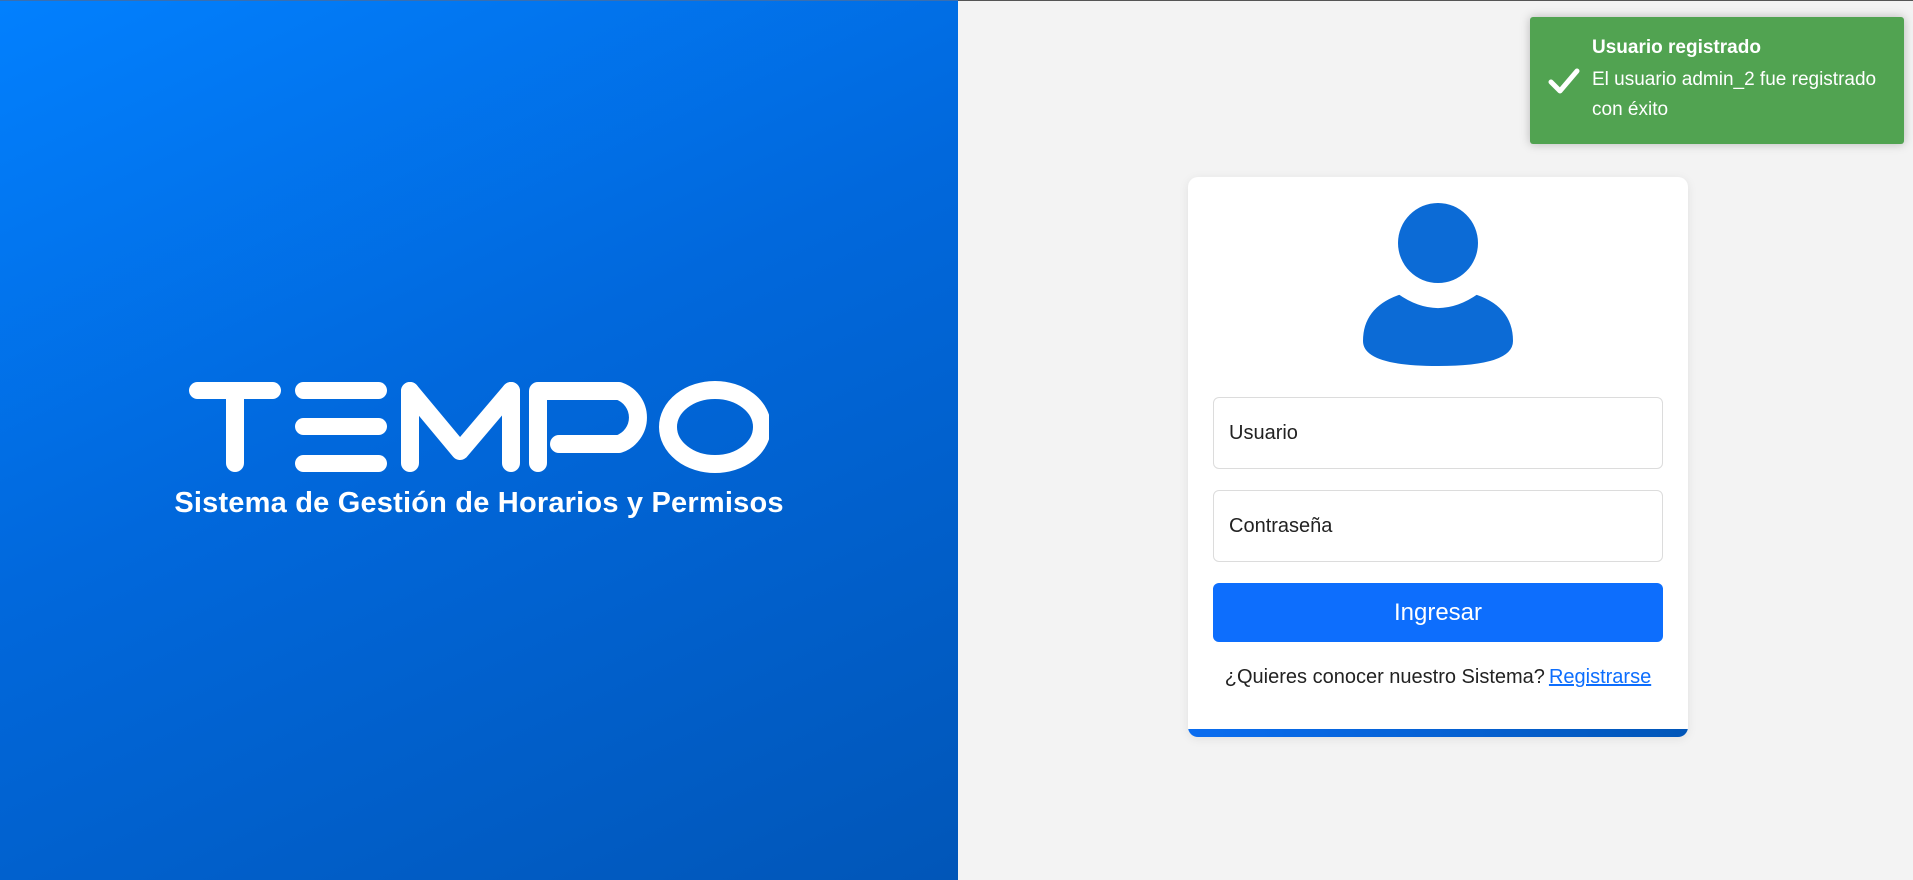  What do you see at coordinates (1438, 284) in the screenshot?
I see `user-icon` at bounding box center [1438, 284].